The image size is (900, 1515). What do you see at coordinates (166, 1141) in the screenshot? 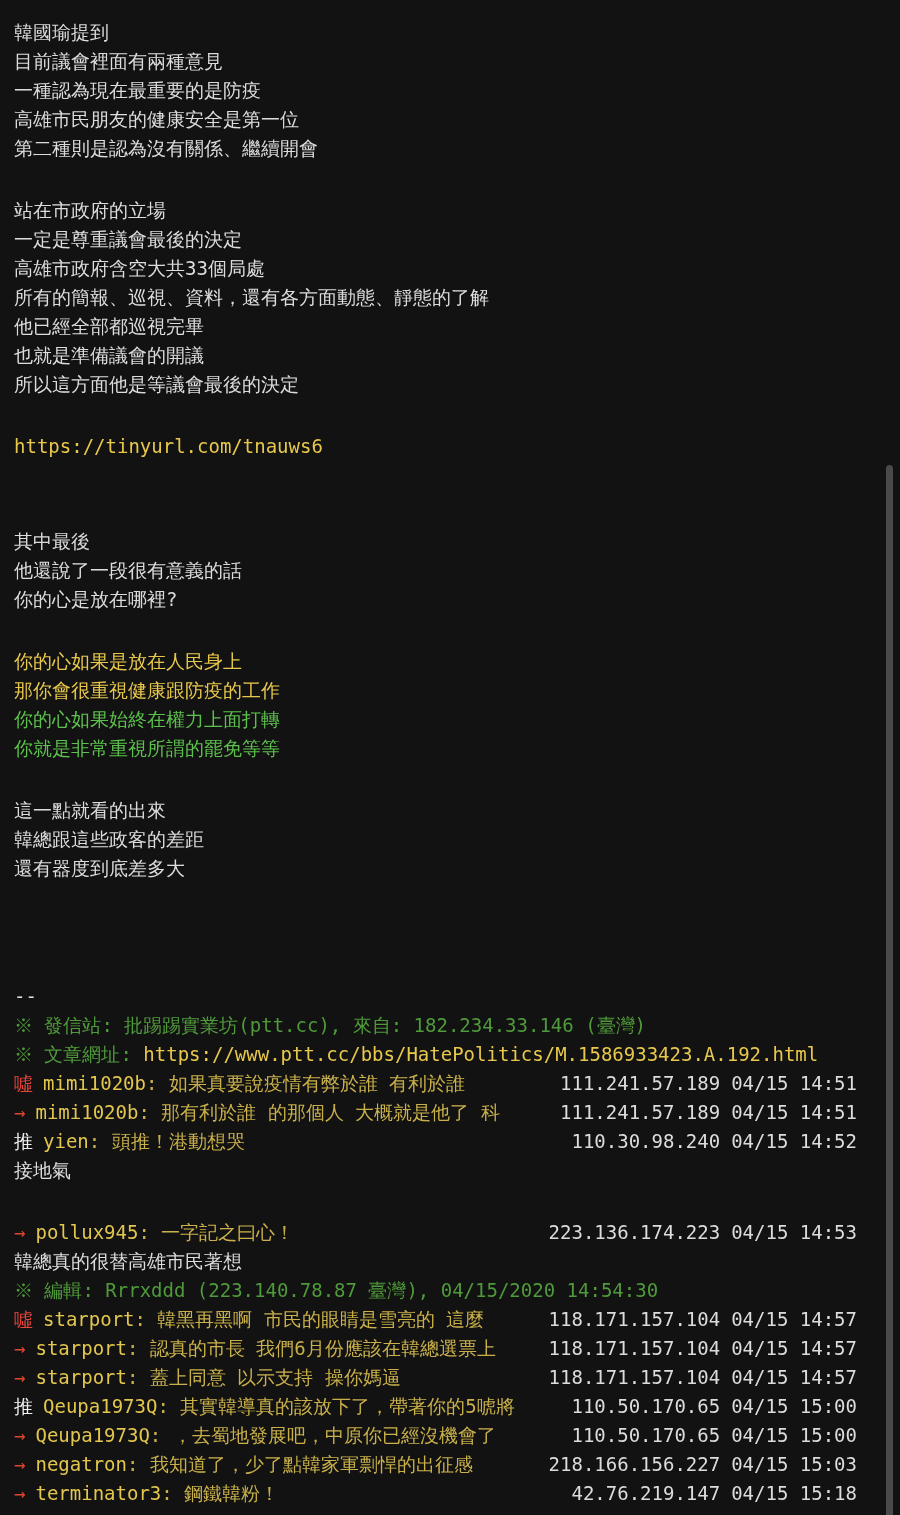
I see `comment-text: : 頭推！港動想哭` at bounding box center [166, 1141].